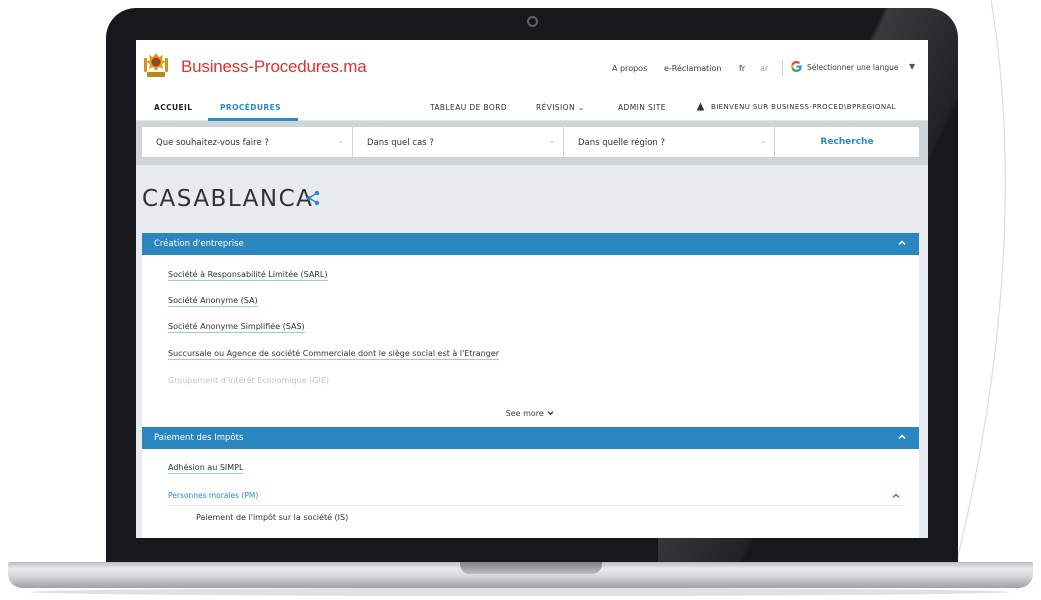 Image resolution: width=1041 pixels, height=600 pixels. Describe the element at coordinates (274, 67) in the screenshot. I see `brand-name: Business-Procedures.ma` at that location.